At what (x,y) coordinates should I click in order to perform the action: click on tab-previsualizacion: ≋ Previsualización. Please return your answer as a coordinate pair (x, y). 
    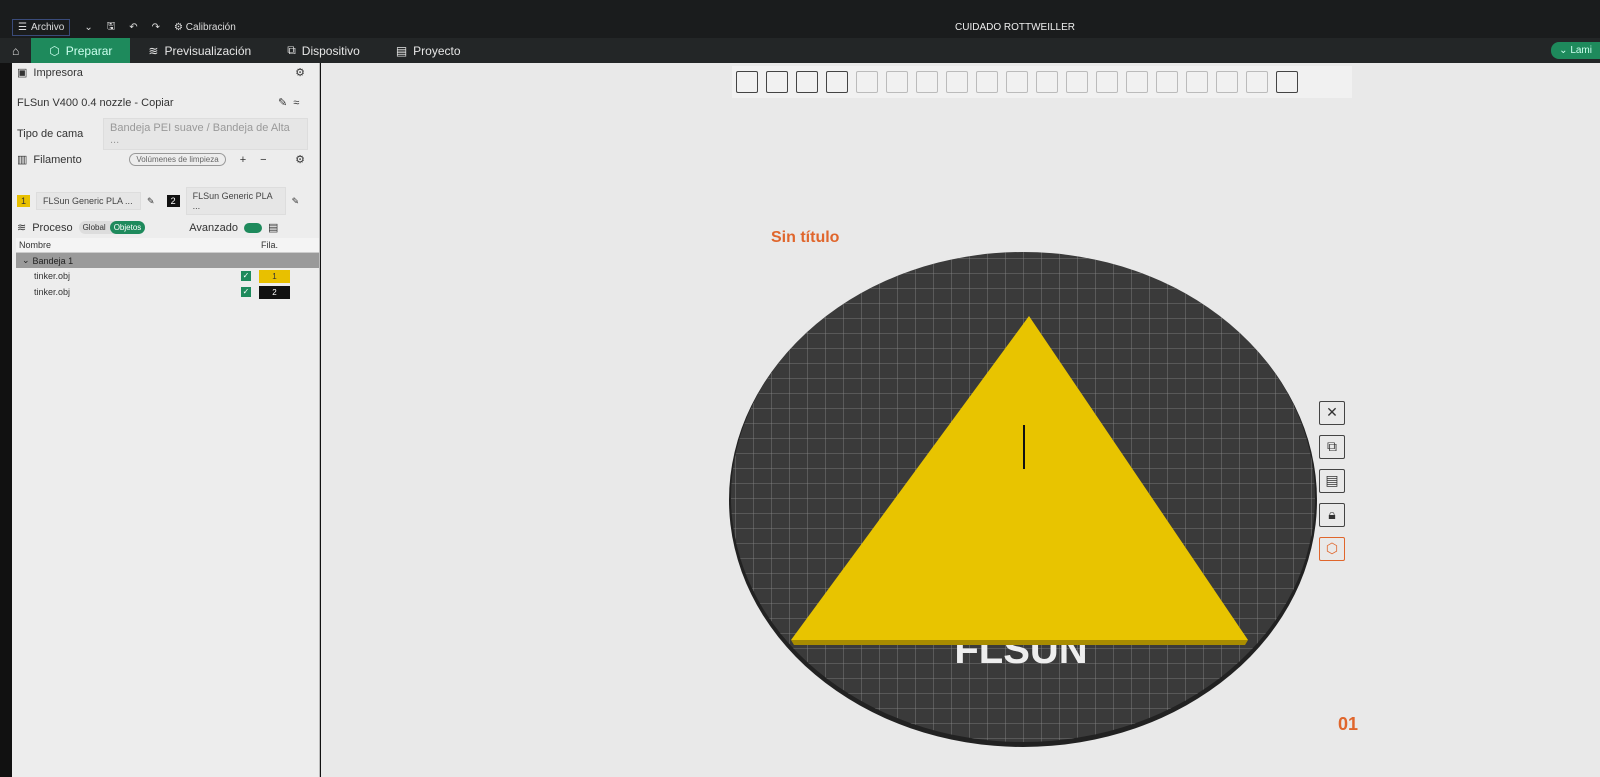
    Looking at the image, I should click on (199, 50).